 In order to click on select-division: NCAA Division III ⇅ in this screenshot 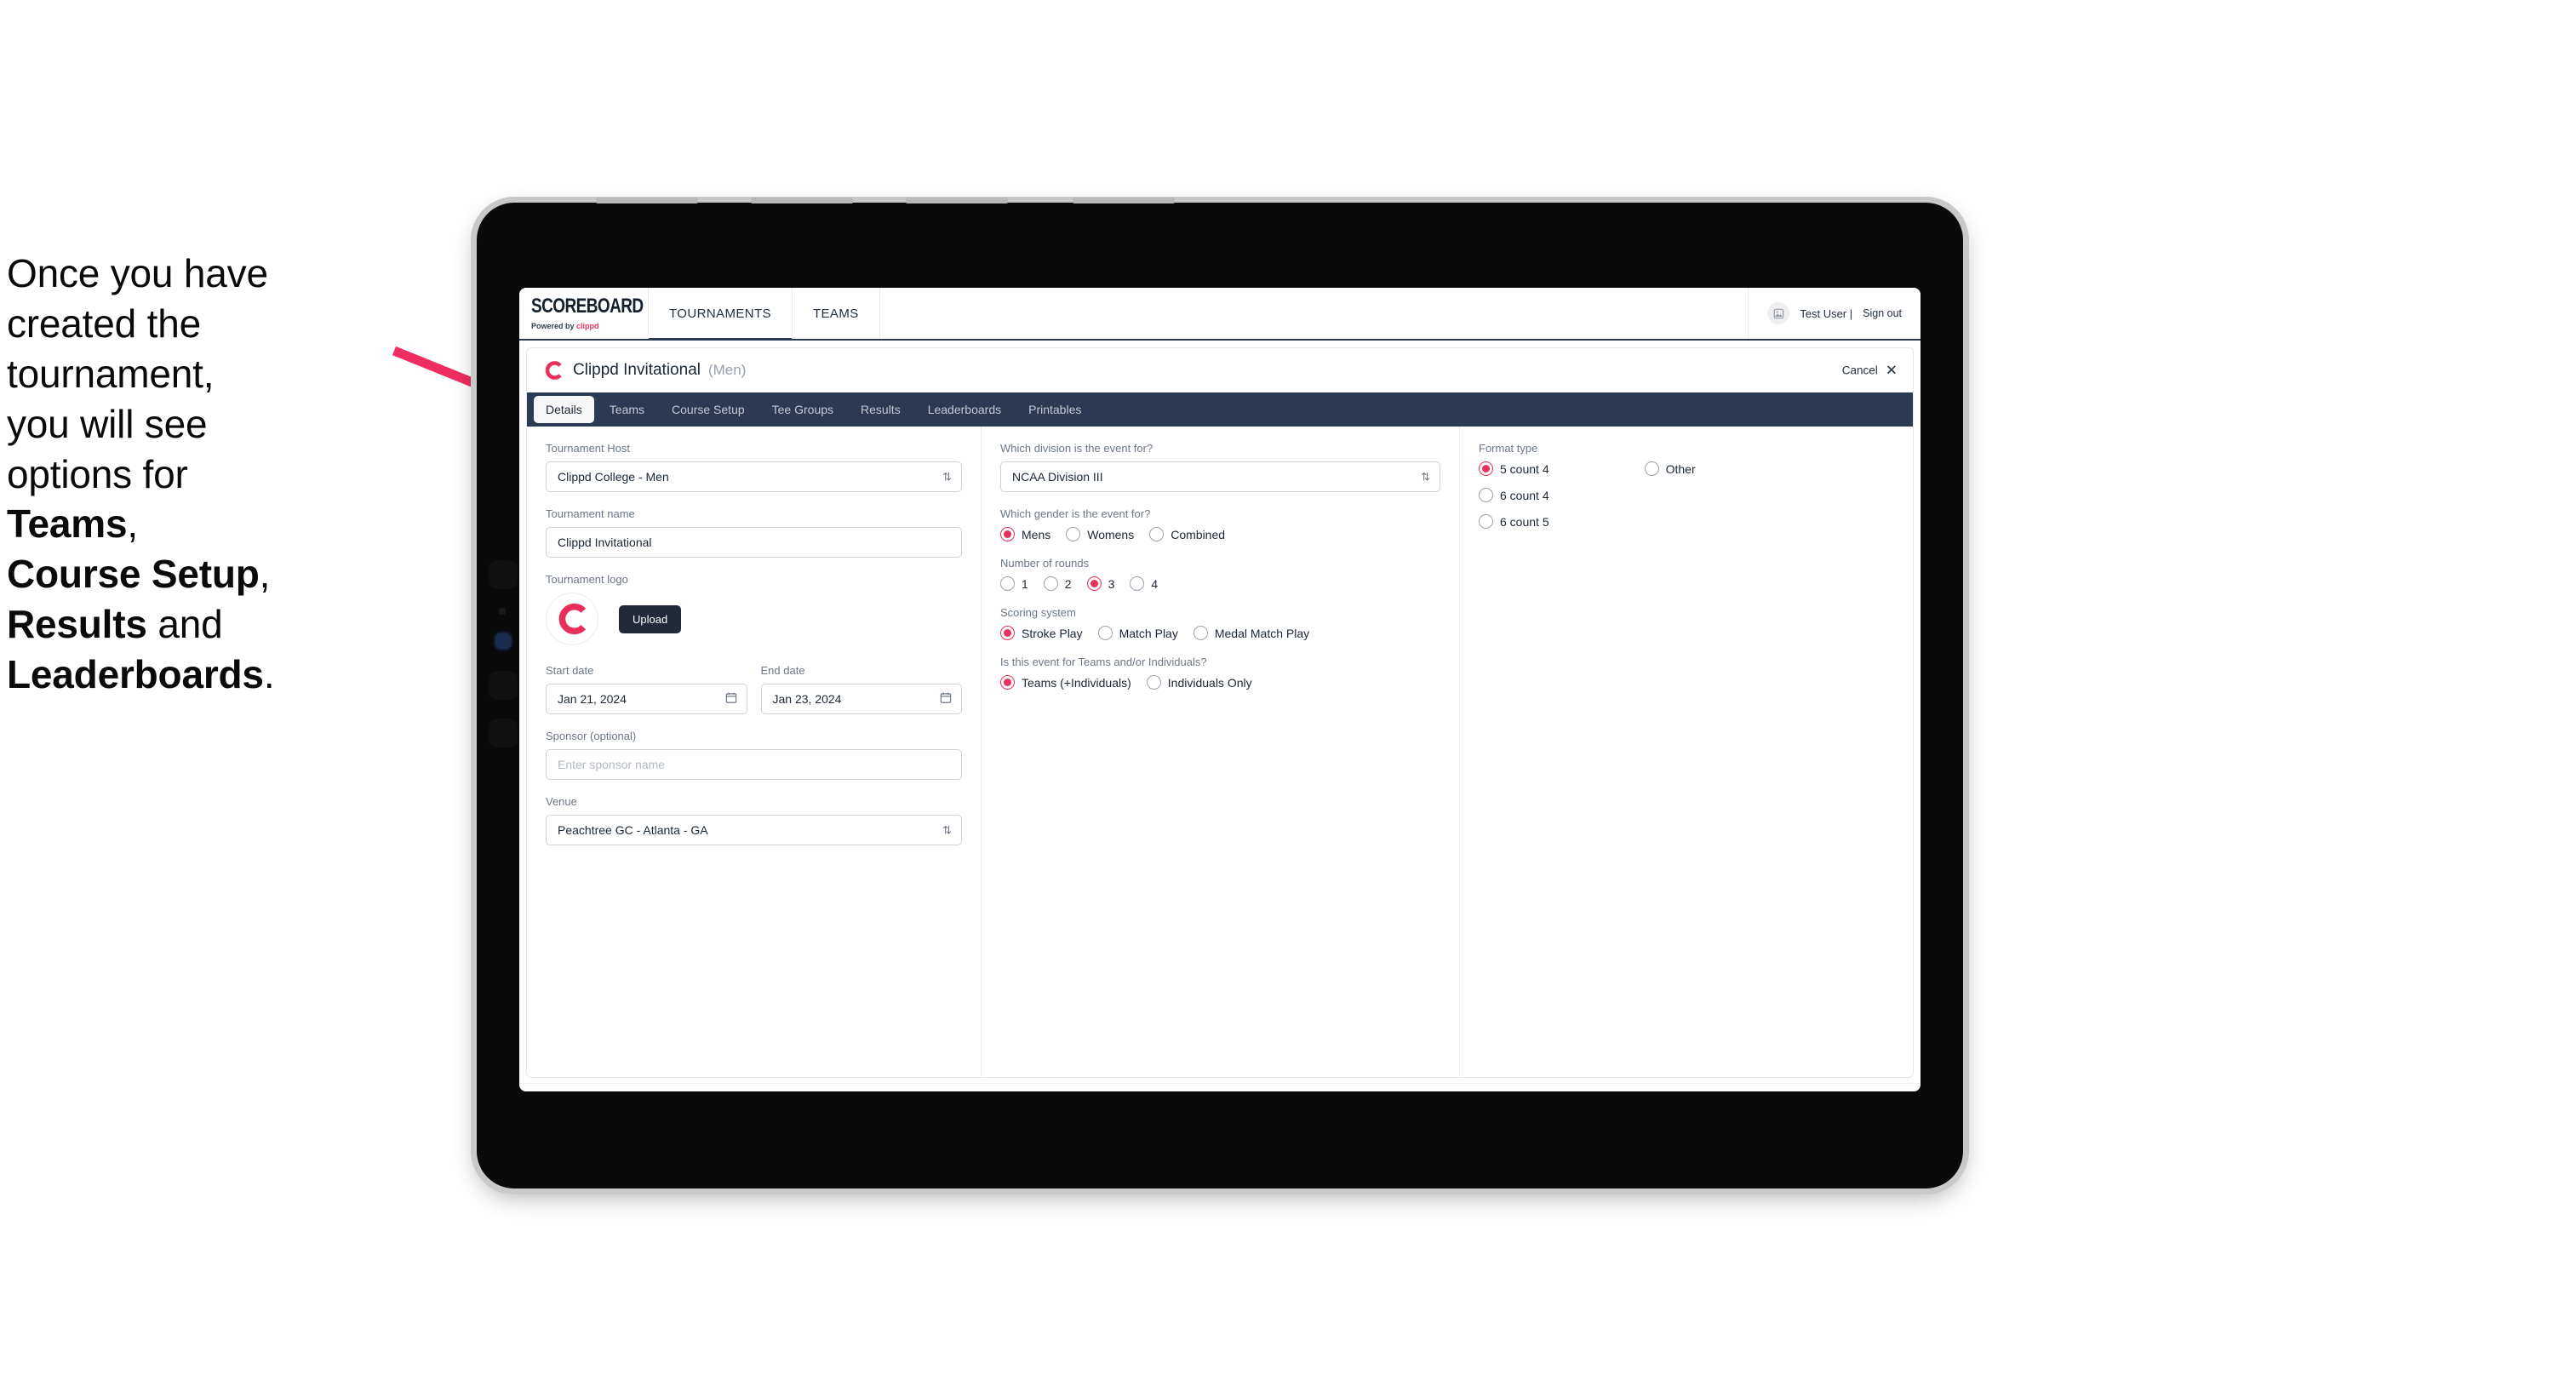, I will do `click(1220, 477)`.